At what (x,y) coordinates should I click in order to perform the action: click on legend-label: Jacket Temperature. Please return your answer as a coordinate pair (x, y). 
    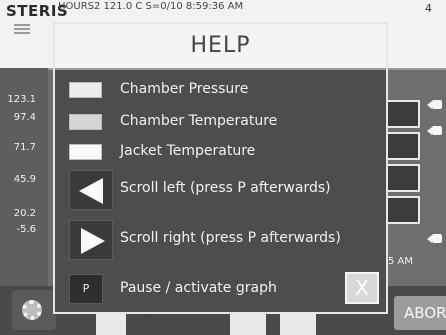
    Looking at the image, I should click on (188, 151).